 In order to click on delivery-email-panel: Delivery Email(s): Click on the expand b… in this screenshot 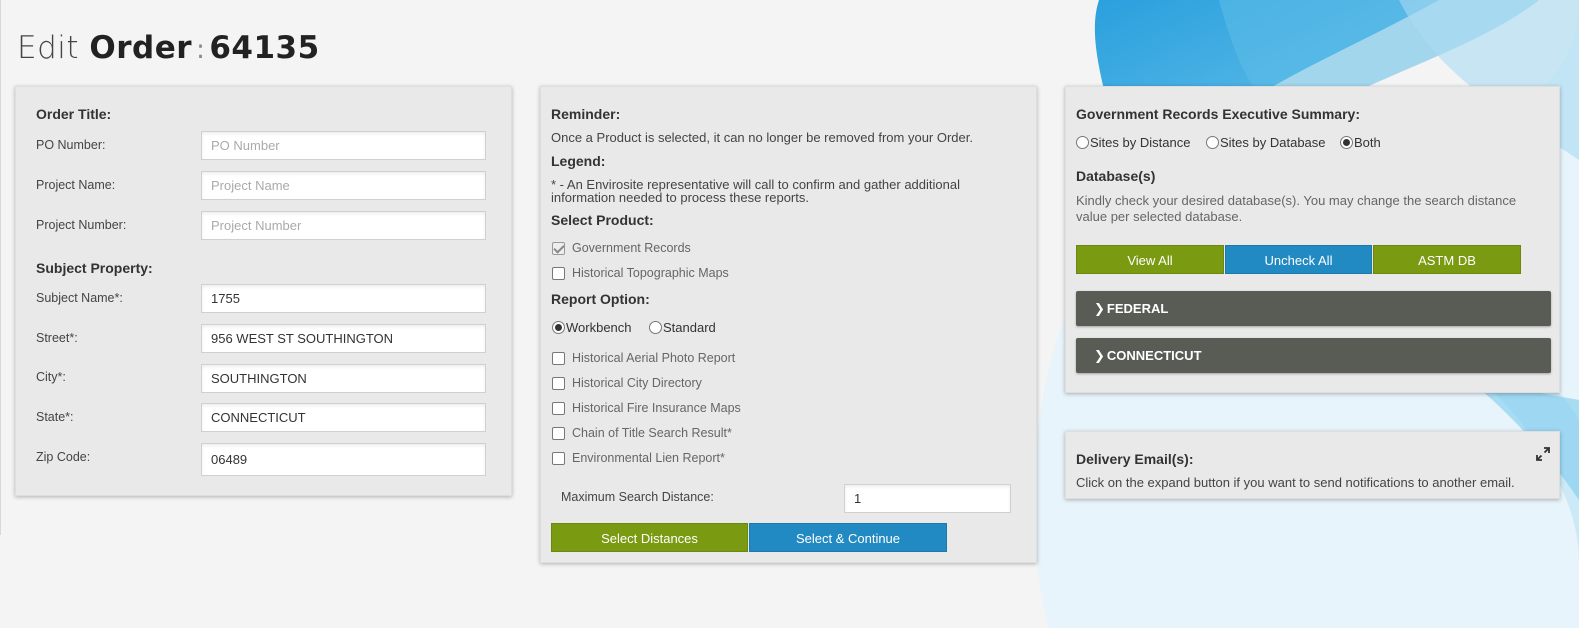, I will do `click(1312, 465)`.